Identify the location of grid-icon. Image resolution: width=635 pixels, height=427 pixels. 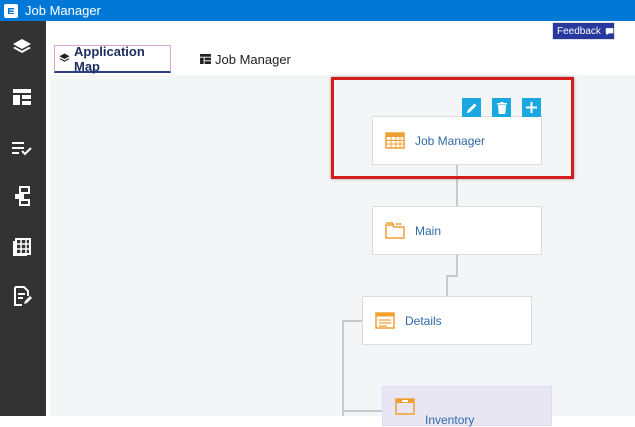
(22, 246).